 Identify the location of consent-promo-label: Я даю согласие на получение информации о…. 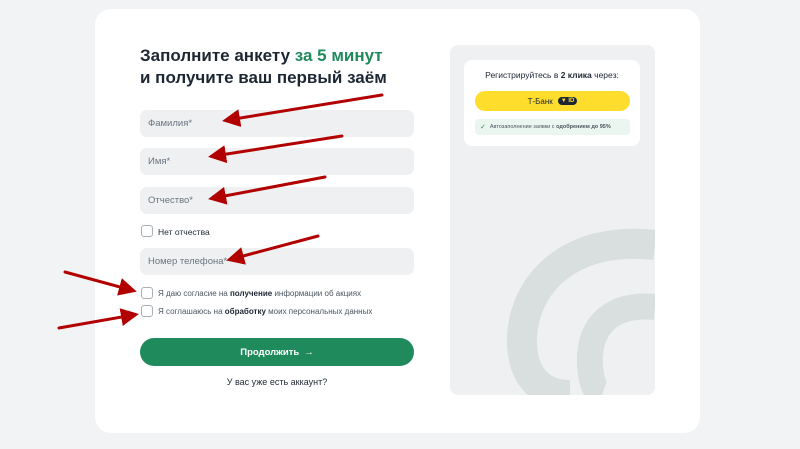
(259, 293).